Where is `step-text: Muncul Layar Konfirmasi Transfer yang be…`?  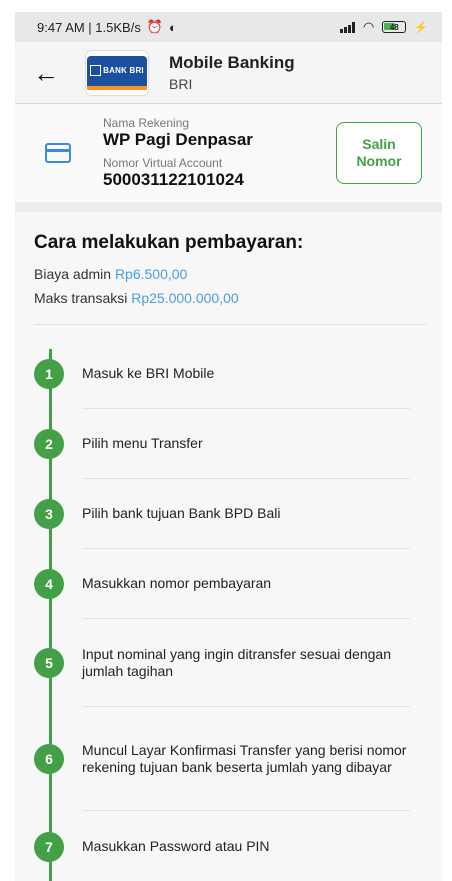
step-text: Muncul Layar Konfirmasi Transfer yang be… is located at coordinates (244, 758).